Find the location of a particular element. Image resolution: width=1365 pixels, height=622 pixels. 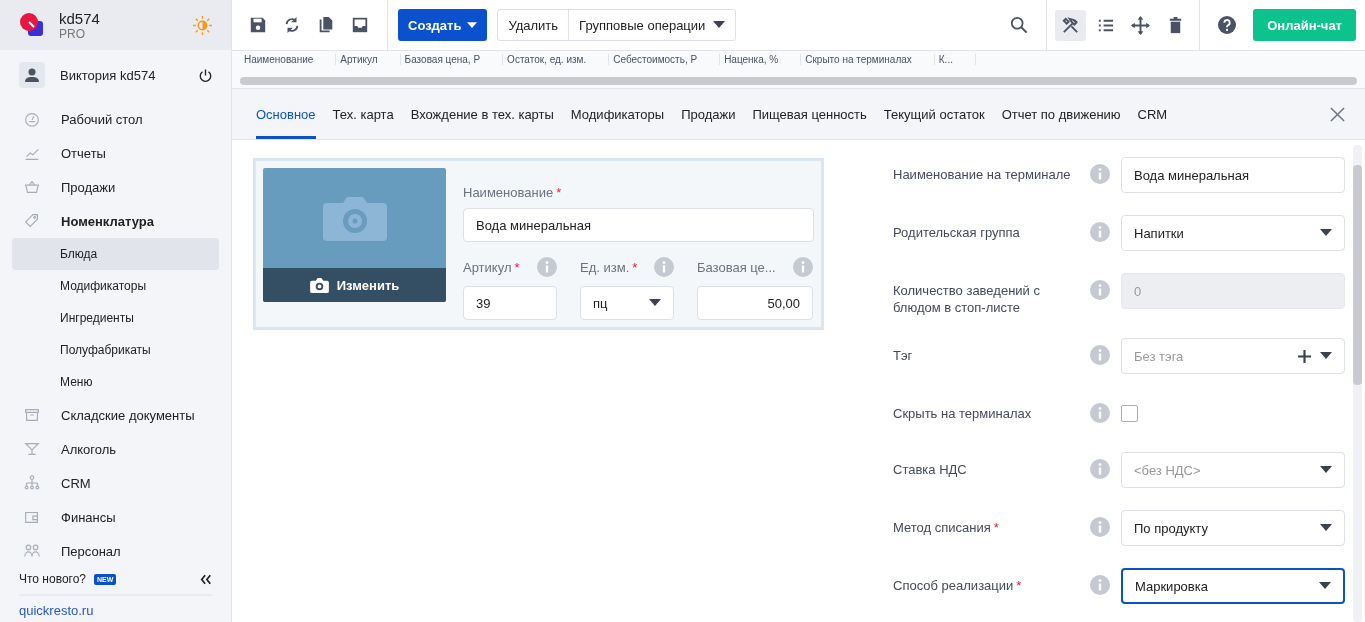

change-photo-button: Изменить is located at coordinates (354, 285).